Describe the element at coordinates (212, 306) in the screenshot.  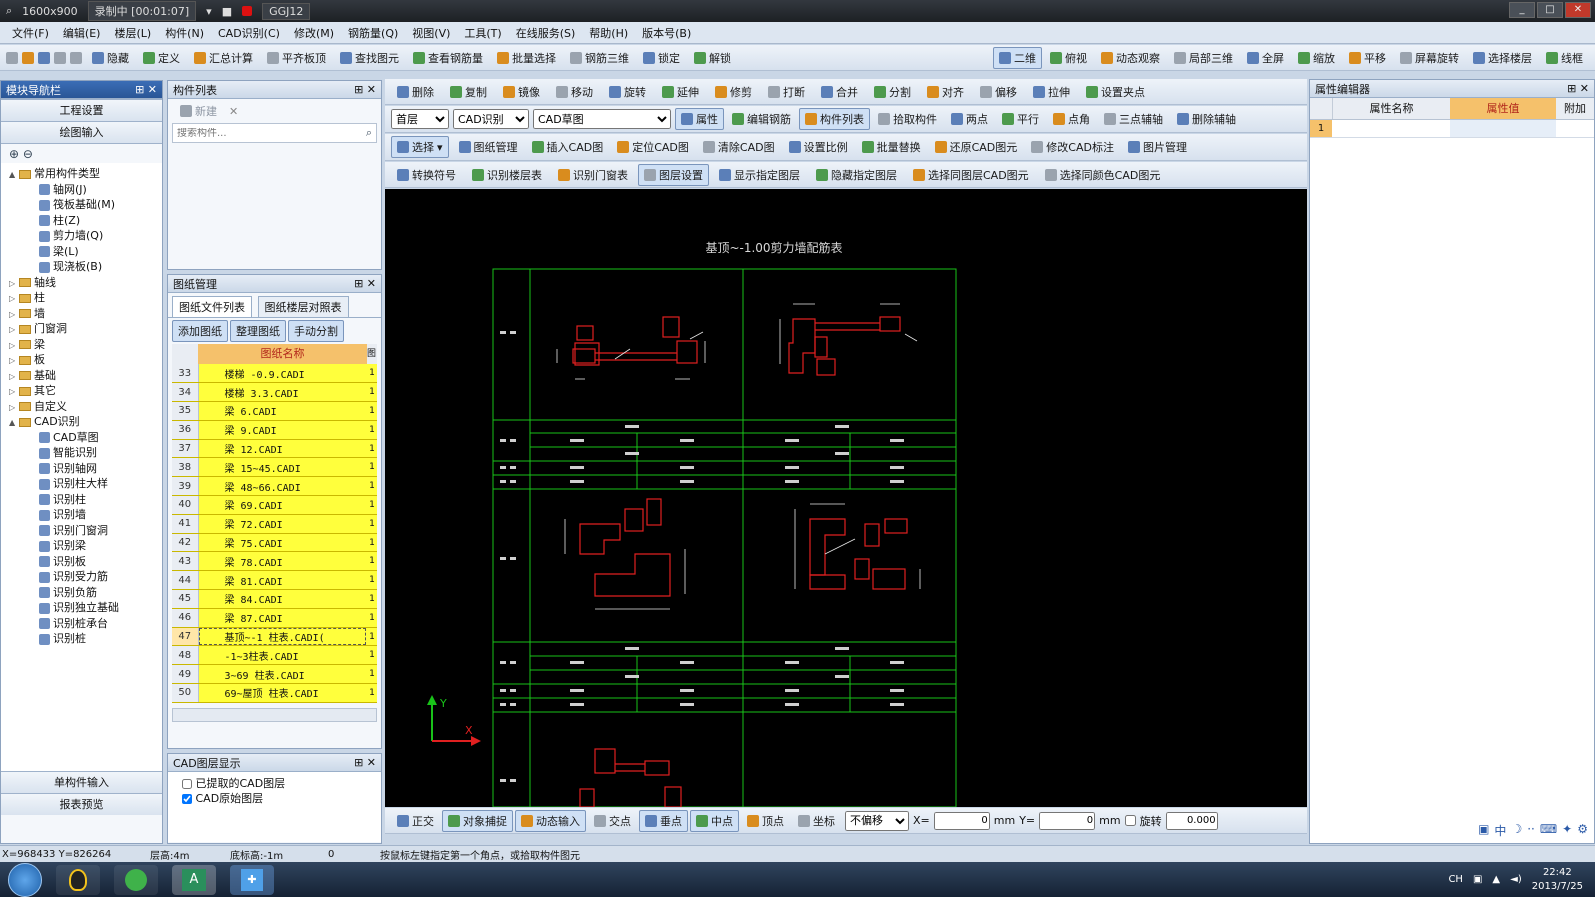
I see `tab-drawing-file-list: 图纸文件列表` at that location.